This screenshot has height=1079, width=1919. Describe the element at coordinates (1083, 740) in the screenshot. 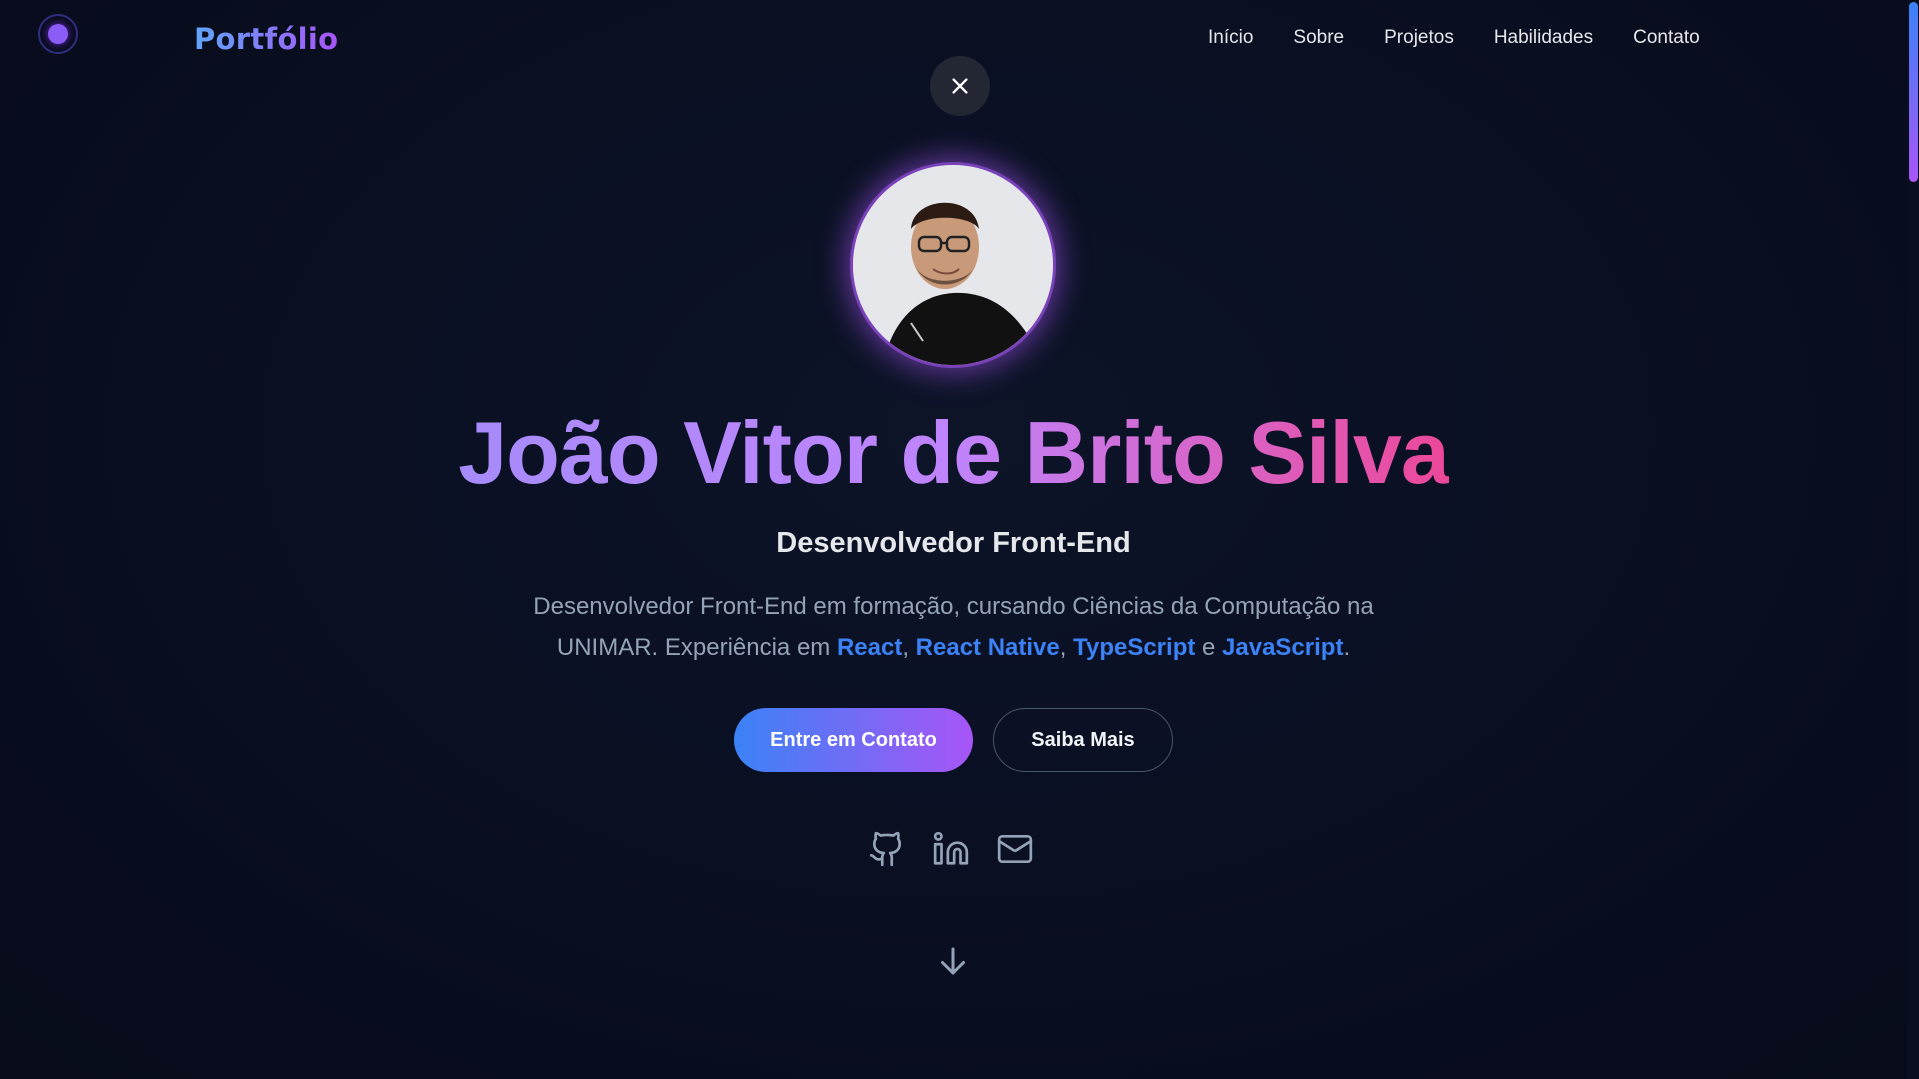

I see `learn-more-button: Saiba Mais` at that location.